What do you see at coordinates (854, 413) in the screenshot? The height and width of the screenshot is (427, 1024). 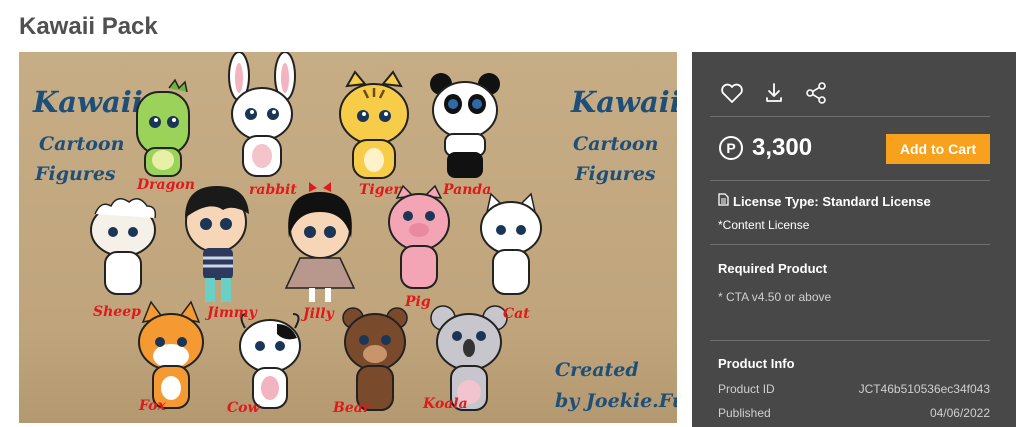 I see `published-row: Published 04/06/2022` at bounding box center [854, 413].